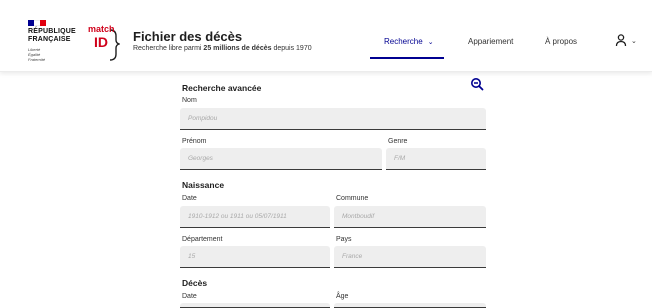  Describe the element at coordinates (255, 305) in the screenshot. I see `deces-date-field` at that location.